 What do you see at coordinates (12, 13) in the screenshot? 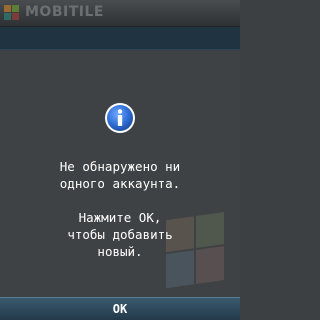
I see `tiles-logo-icon` at bounding box center [12, 13].